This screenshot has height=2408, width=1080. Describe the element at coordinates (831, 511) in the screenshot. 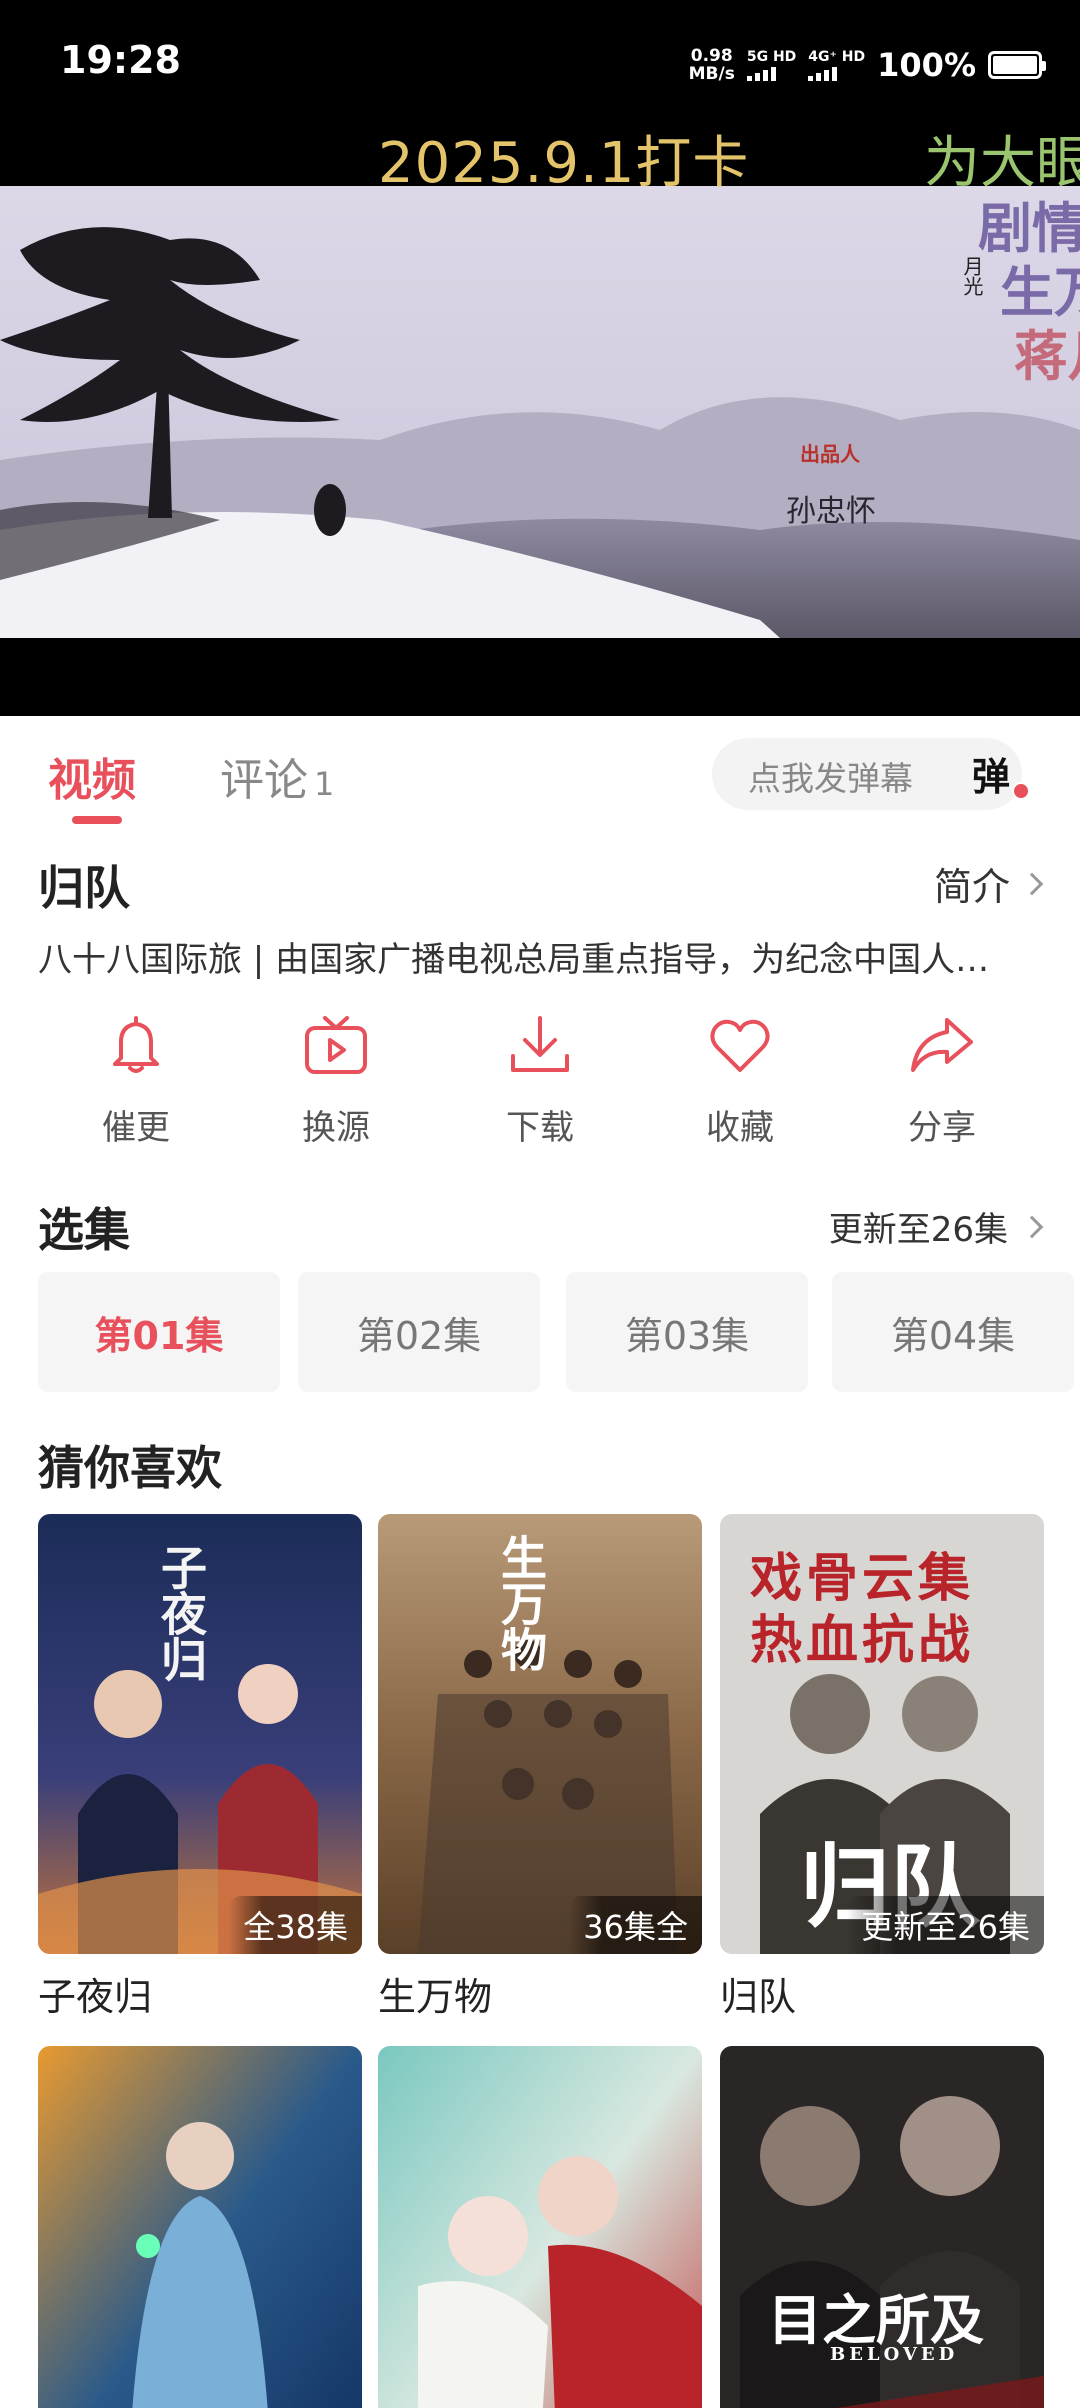

I see `producer-name: 孙忠怀` at that location.